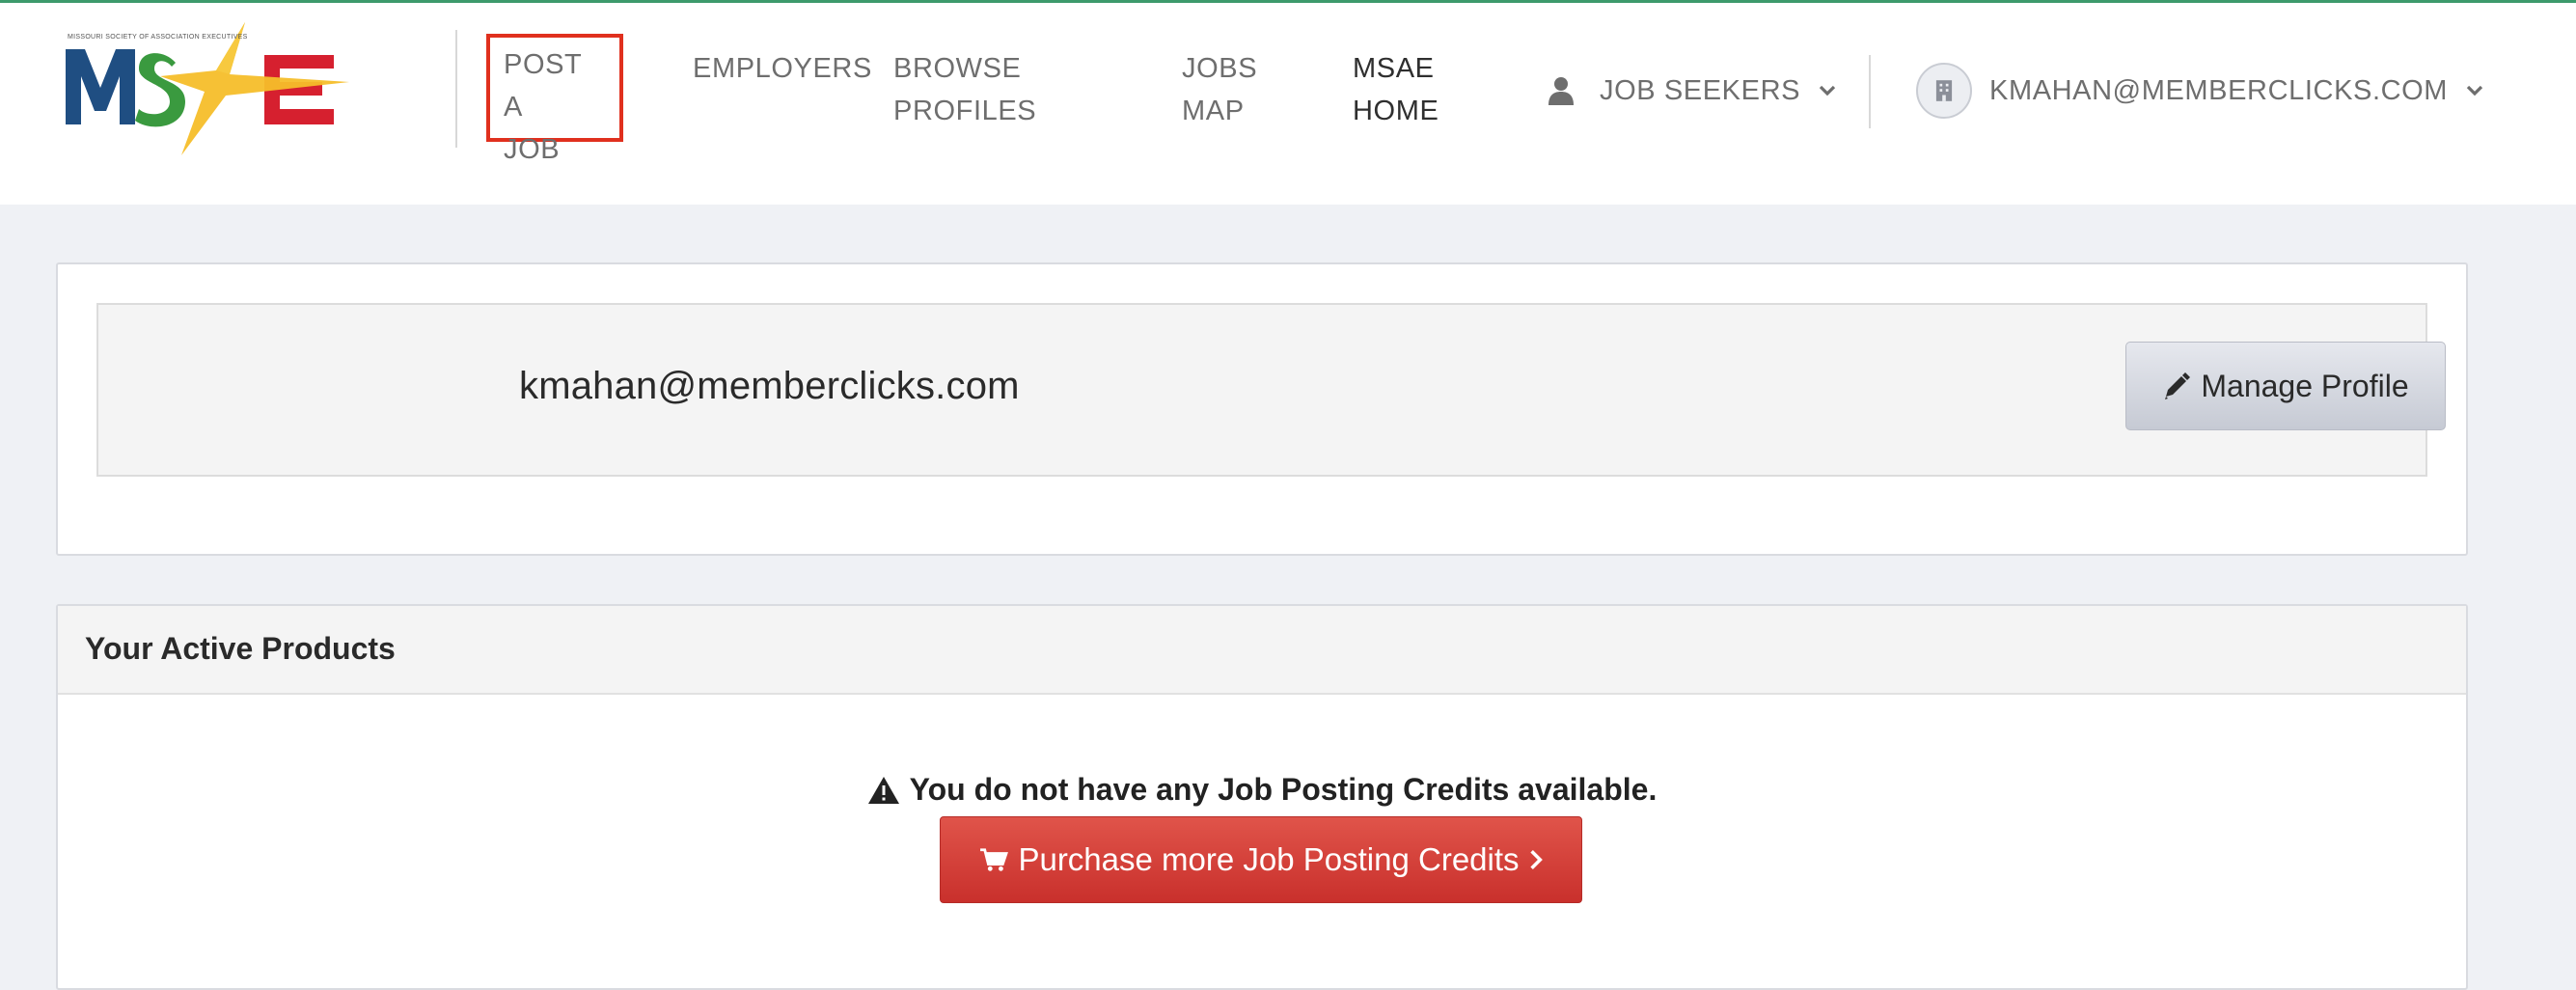 The image size is (2576, 990). I want to click on nav-divider, so click(456, 89).